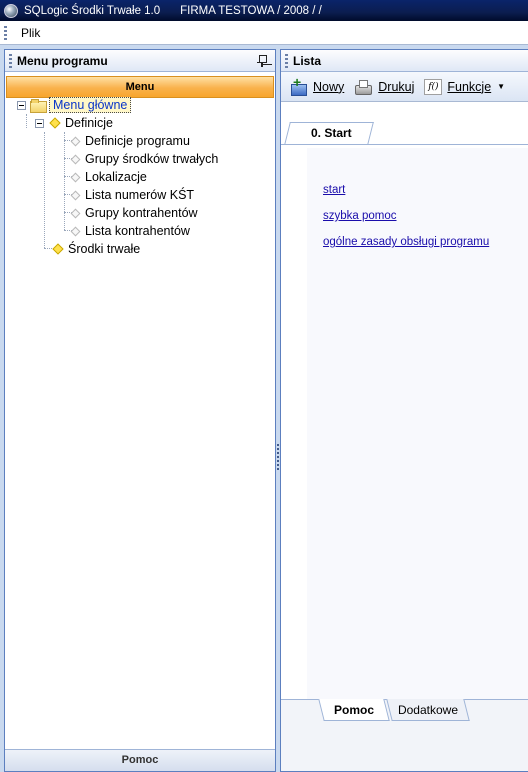  I want to click on functions-button: f() Funkcje ▼, so click(464, 86).